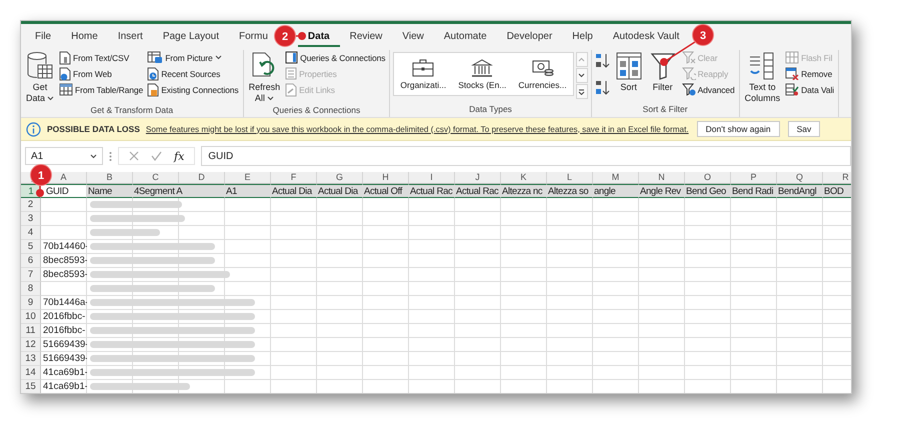 The height and width of the screenshot is (446, 906). I want to click on callout-badge: 3, so click(703, 35).